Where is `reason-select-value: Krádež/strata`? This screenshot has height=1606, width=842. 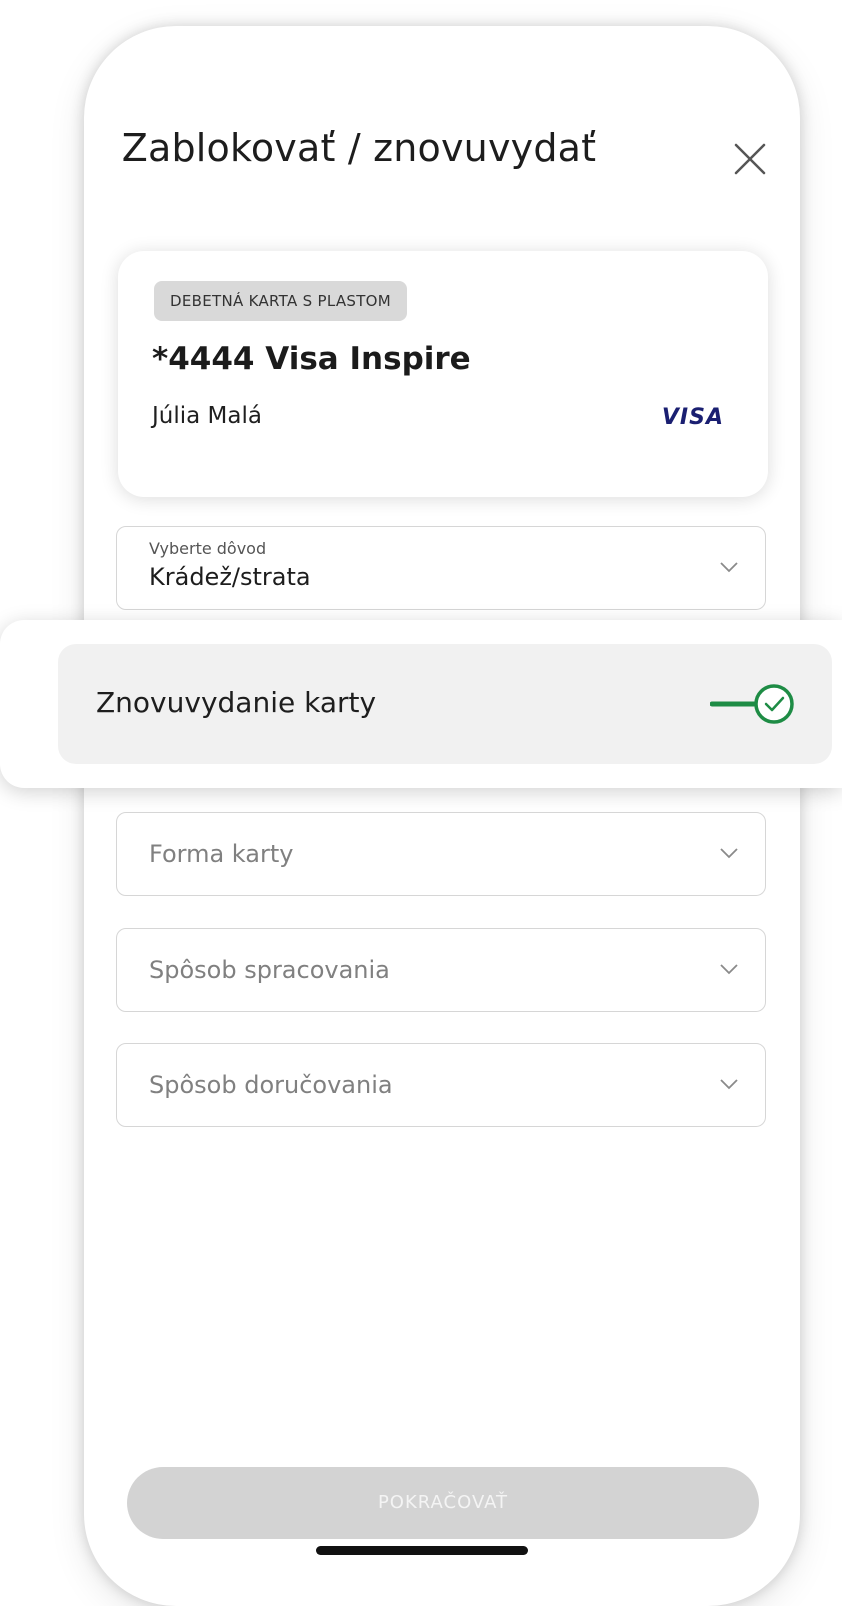 reason-select-value: Krádež/strata is located at coordinates (230, 577).